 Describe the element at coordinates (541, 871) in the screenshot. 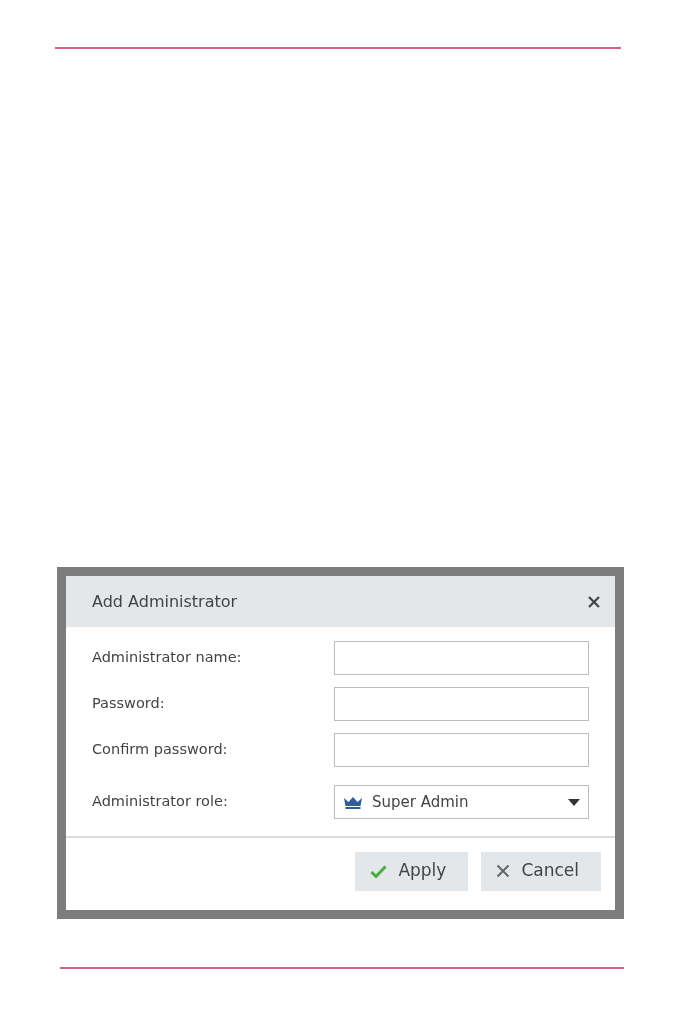

I see `cancel-button: Cancel` at that location.